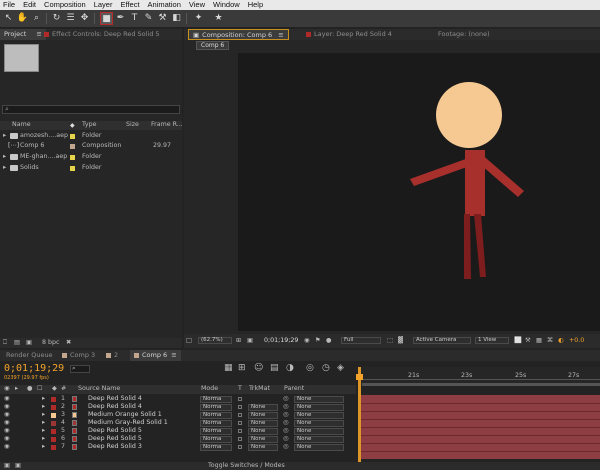  I want to click on brush-tool-icon: ✎, so click(148, 18).